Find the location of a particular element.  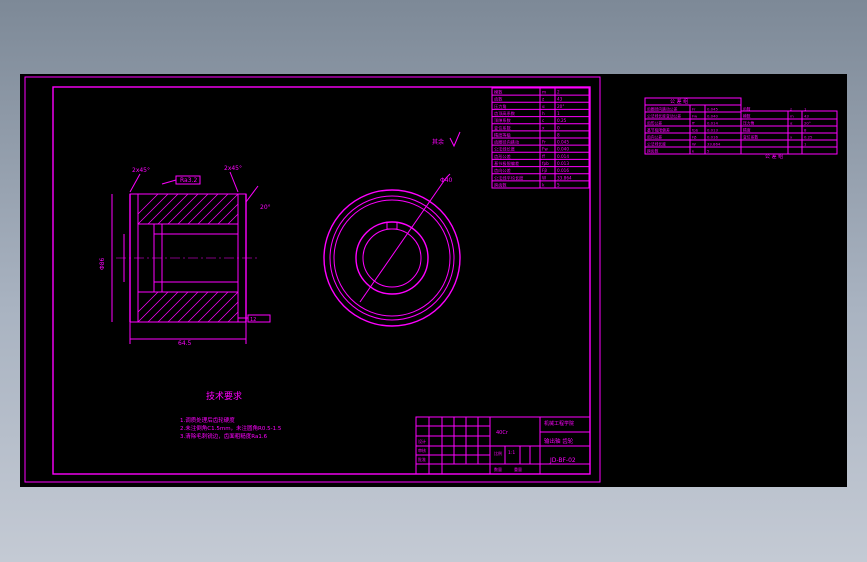

dim-chamfer-left: 2x45° is located at coordinates (141, 170).